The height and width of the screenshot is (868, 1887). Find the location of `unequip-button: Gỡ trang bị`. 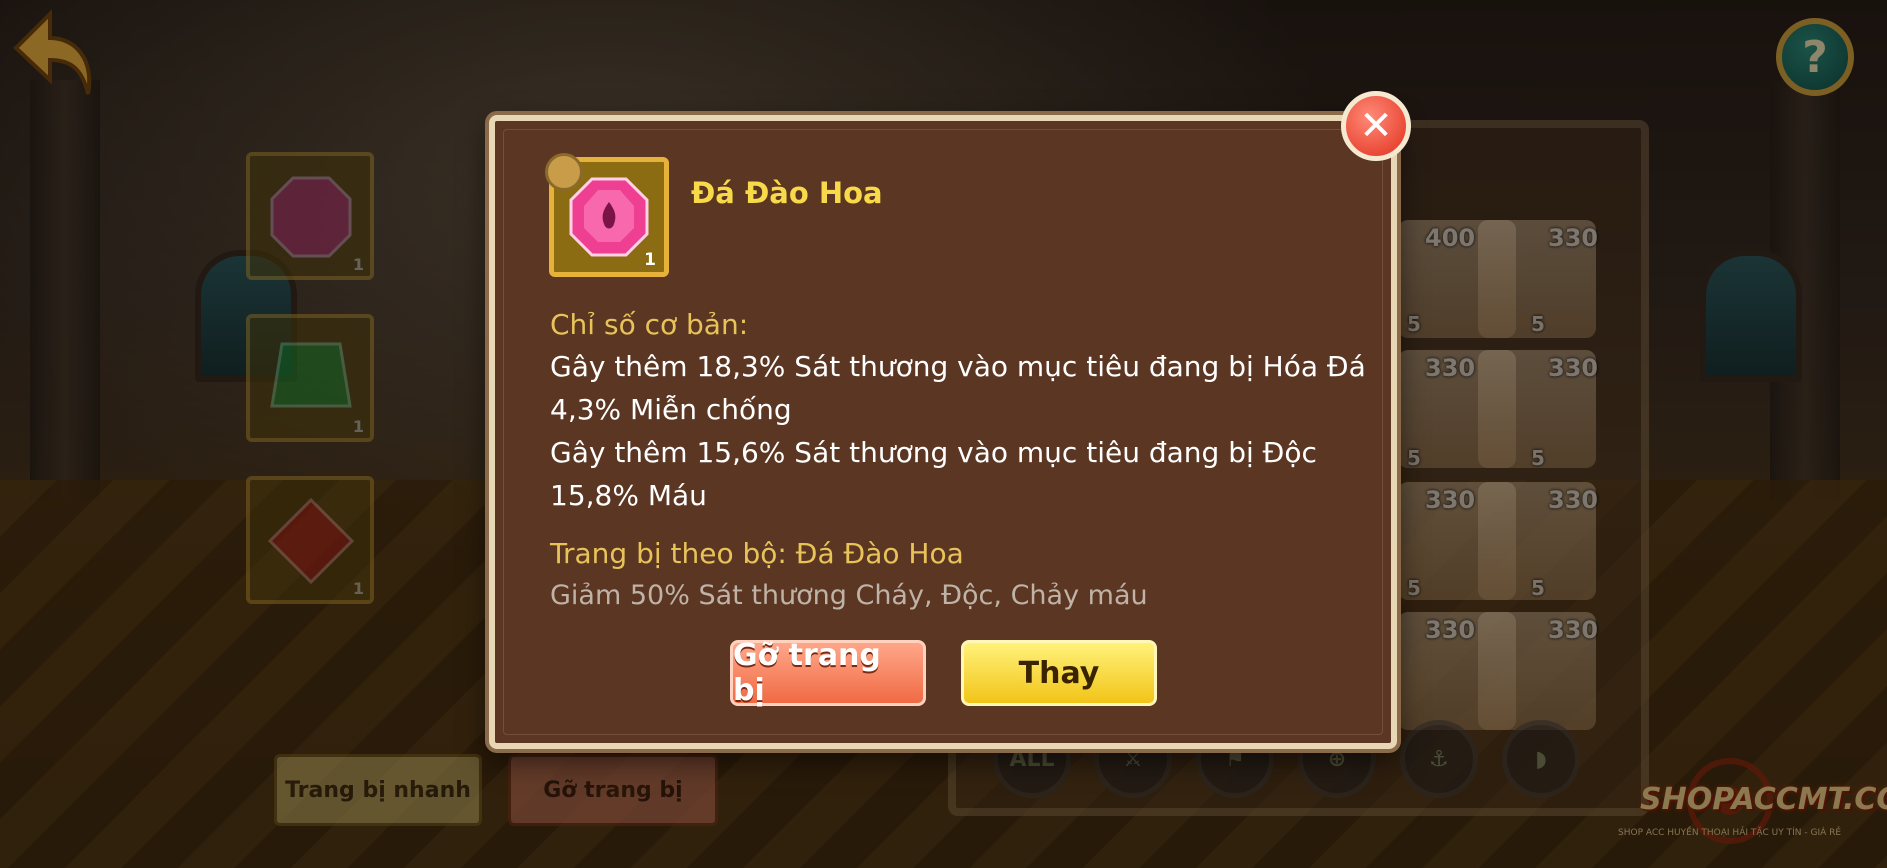

unequip-button: Gỡ trang bị is located at coordinates (828, 673).